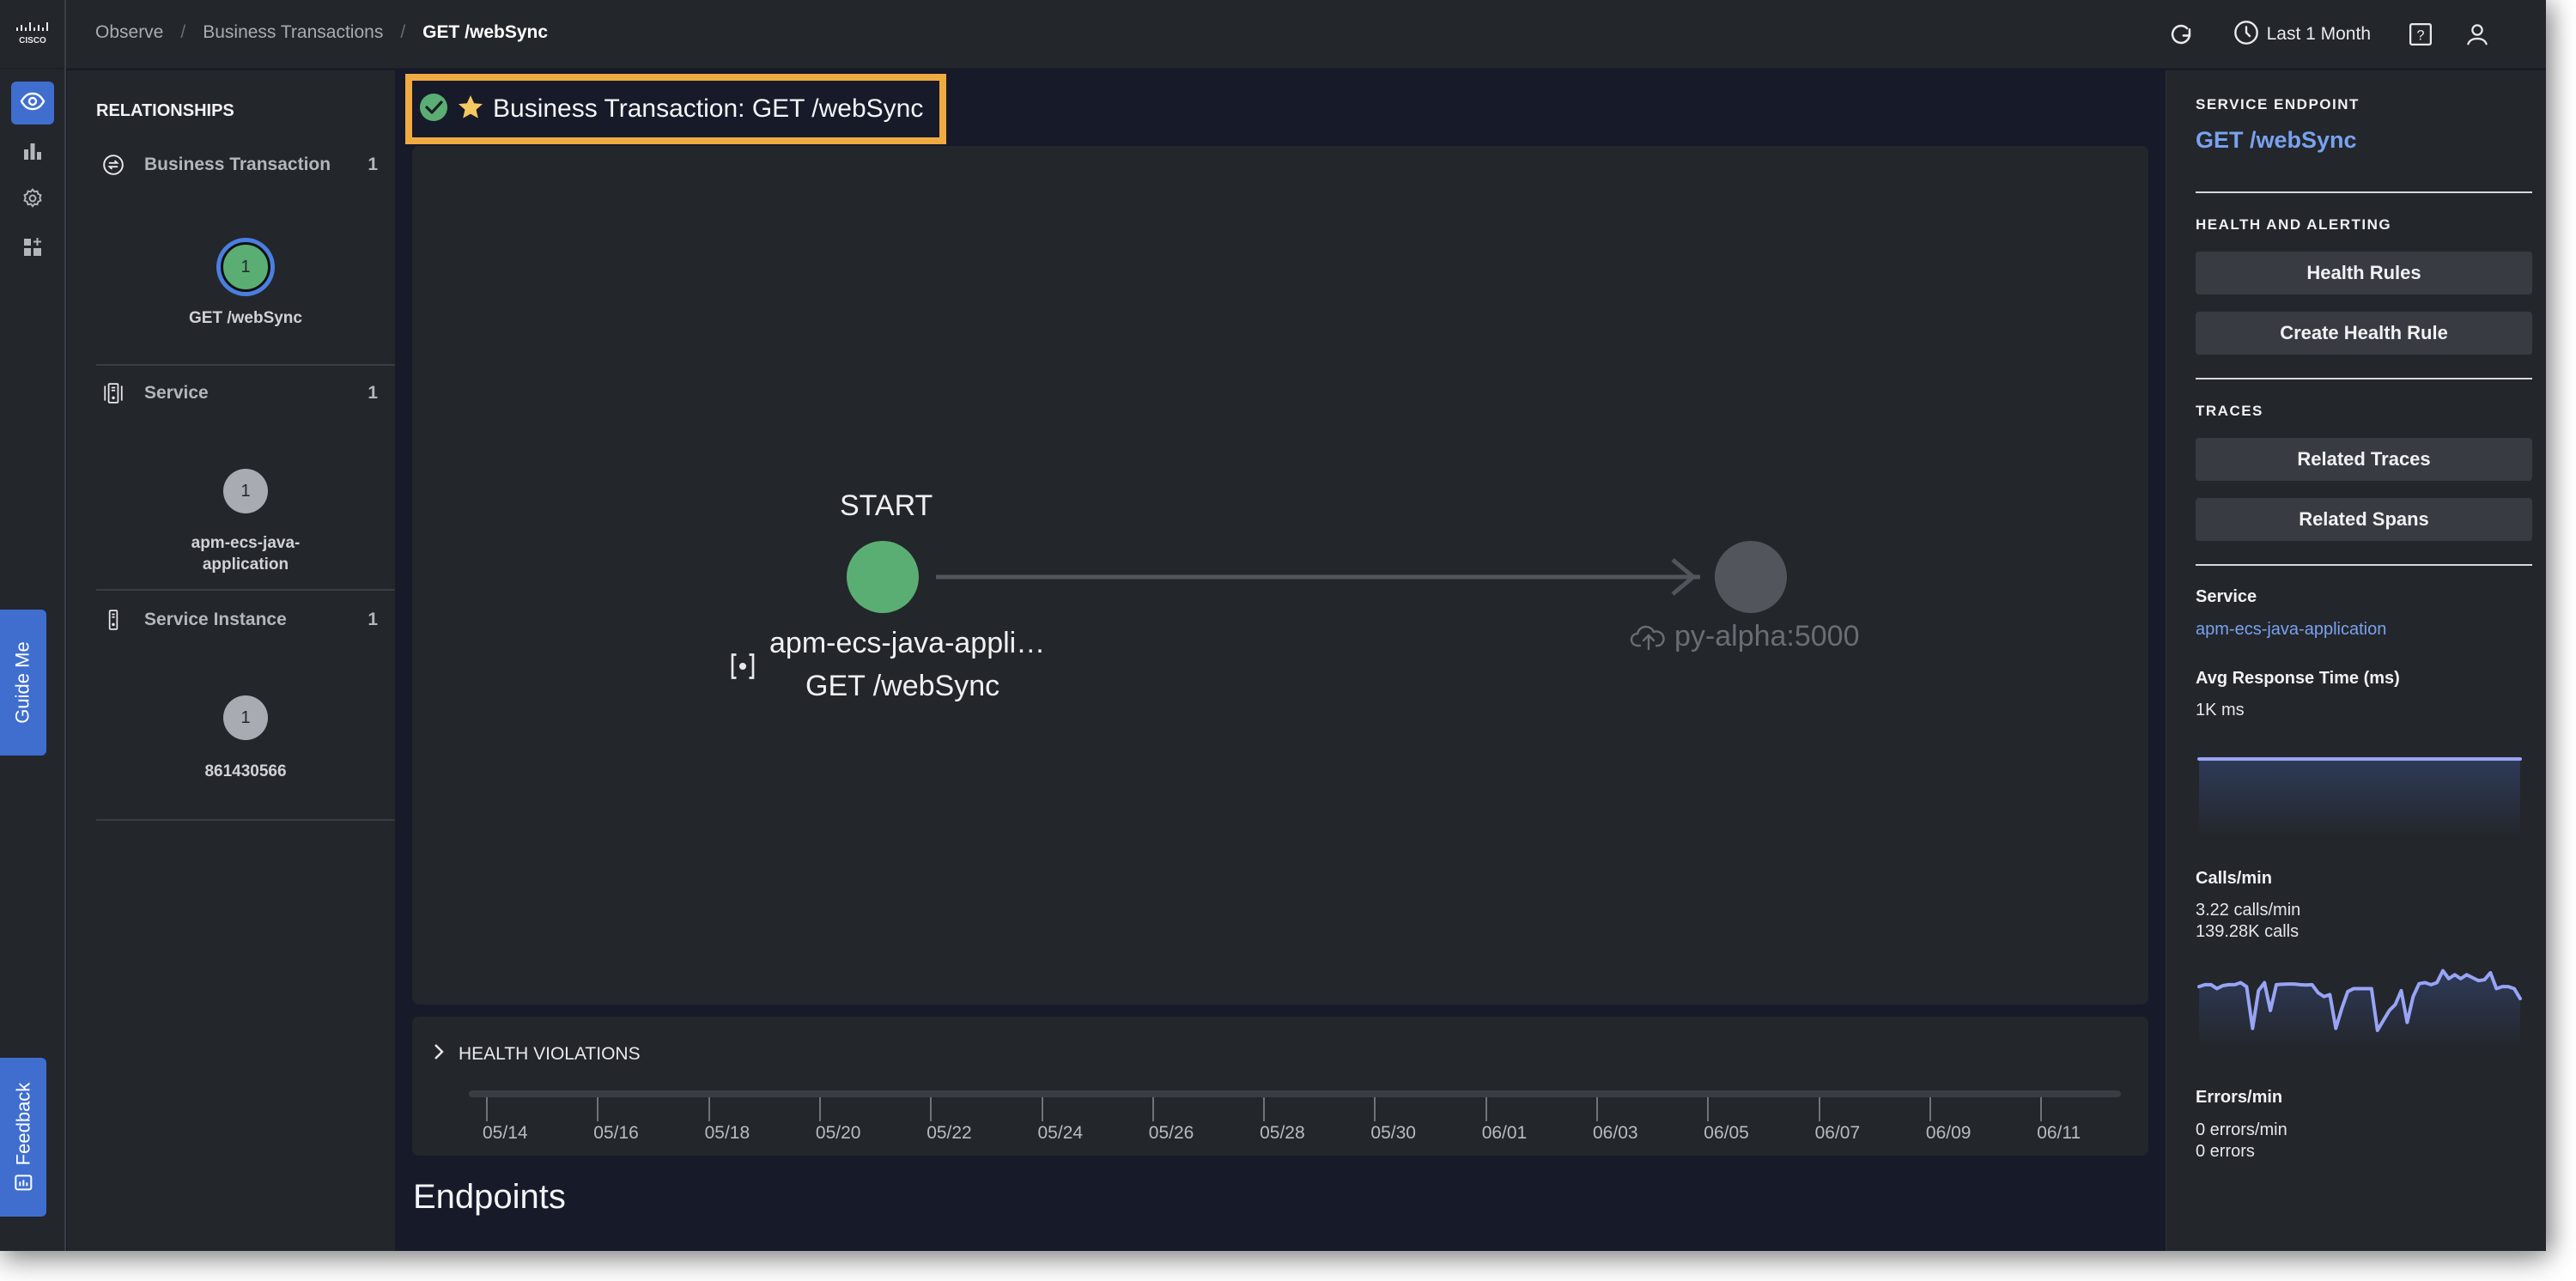 This screenshot has height=1281, width=2576. Describe the element at coordinates (23, 683) in the screenshot. I see `guide-me-button: Guide Me` at that location.